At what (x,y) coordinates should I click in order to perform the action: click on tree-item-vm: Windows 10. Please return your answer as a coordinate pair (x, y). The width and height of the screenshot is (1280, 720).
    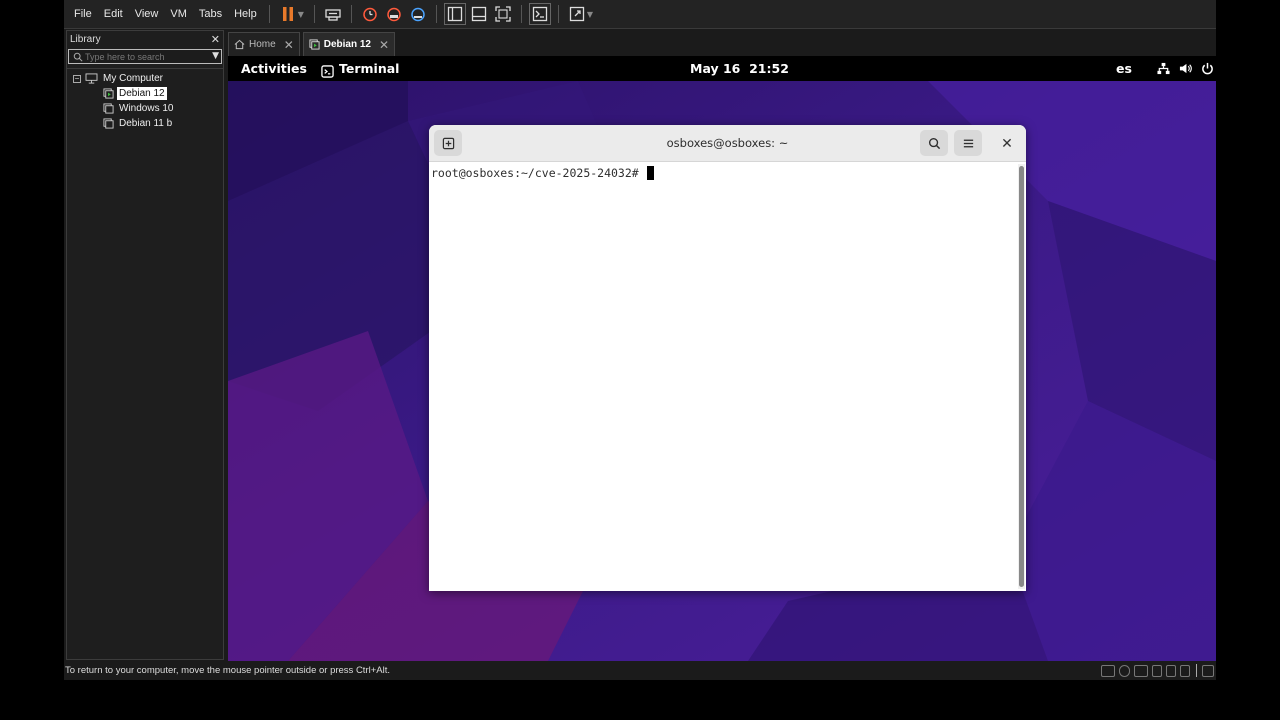
    Looking at the image, I should click on (145, 108).